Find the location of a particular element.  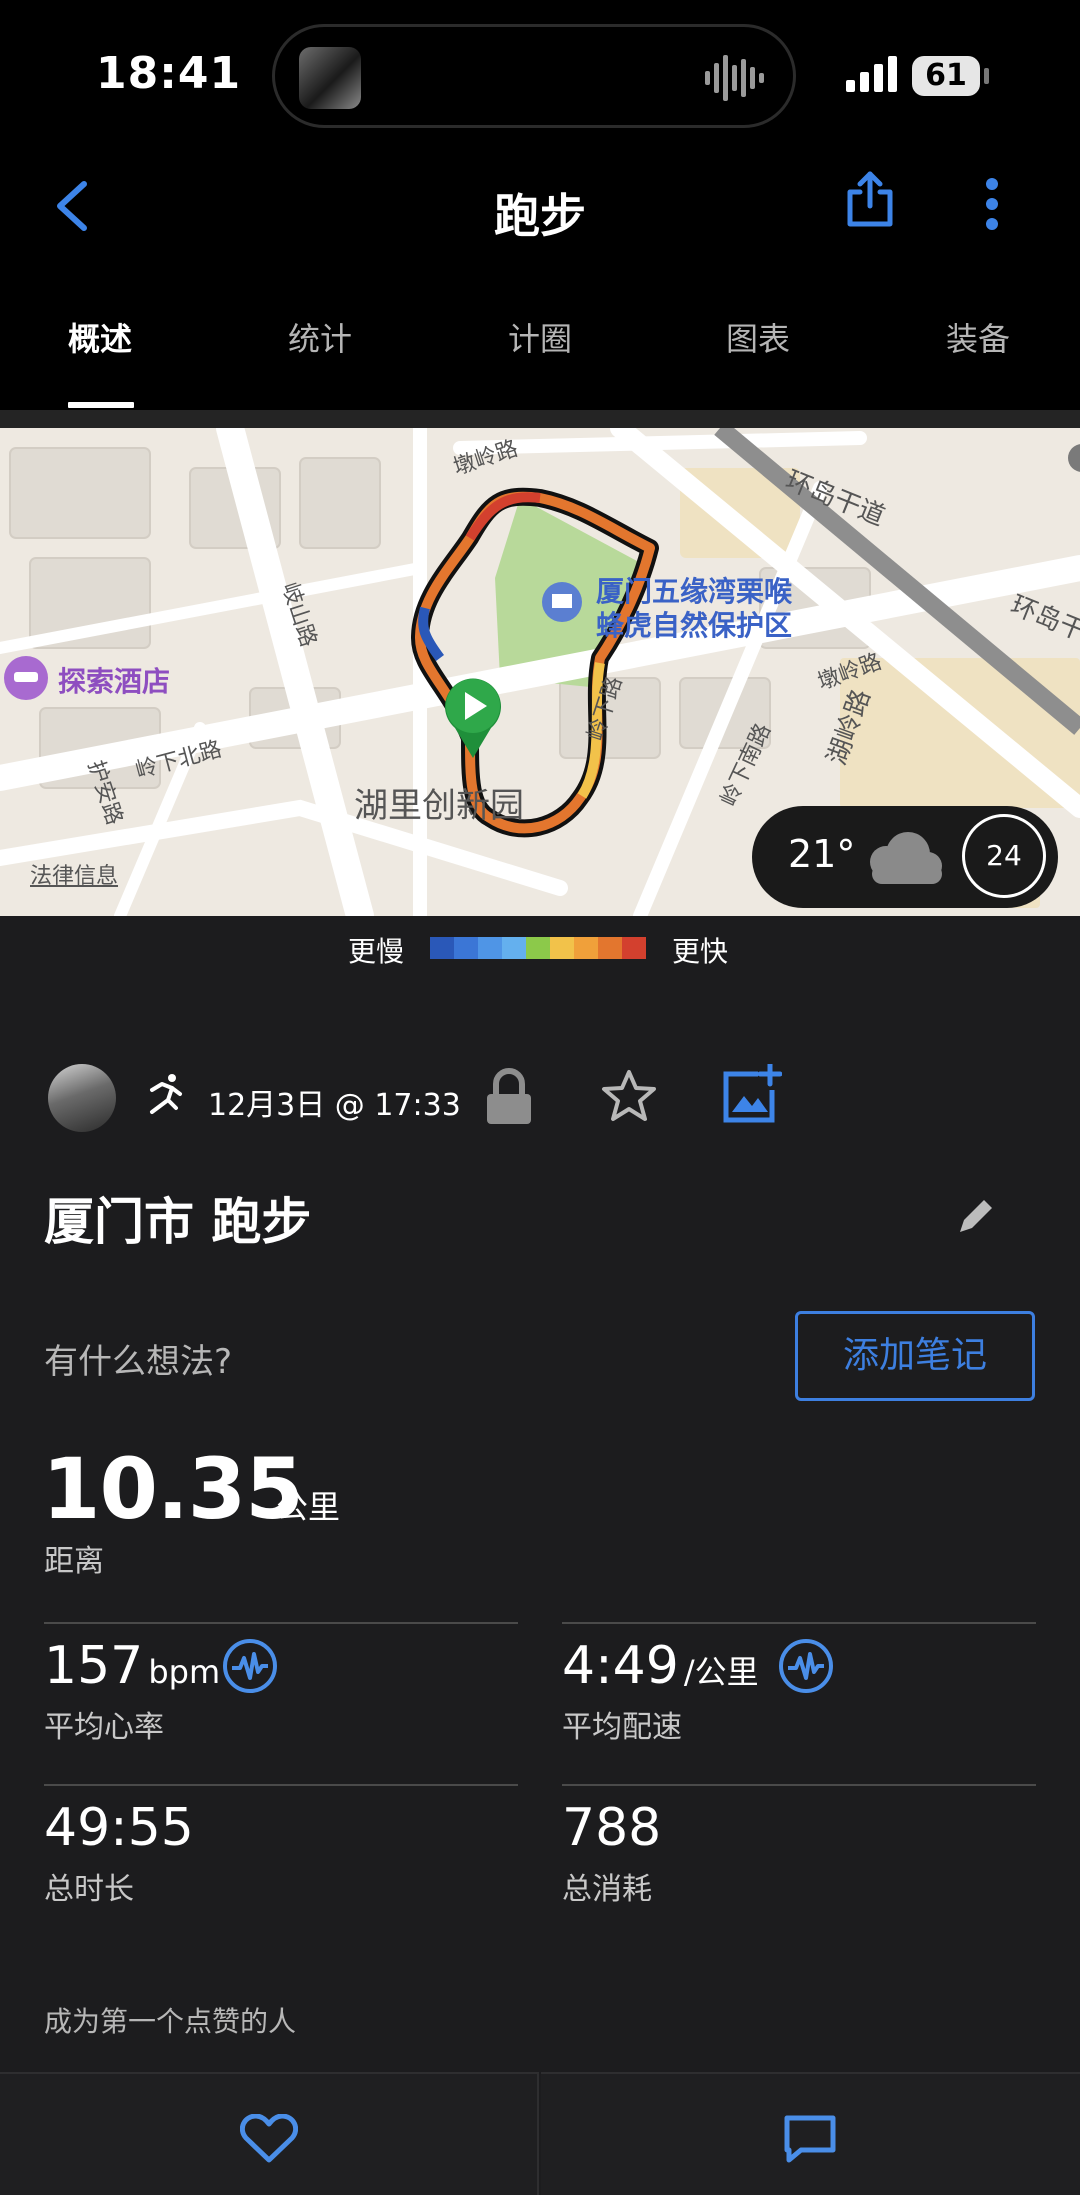

tab-overview: 概述 is located at coordinates (100, 337).